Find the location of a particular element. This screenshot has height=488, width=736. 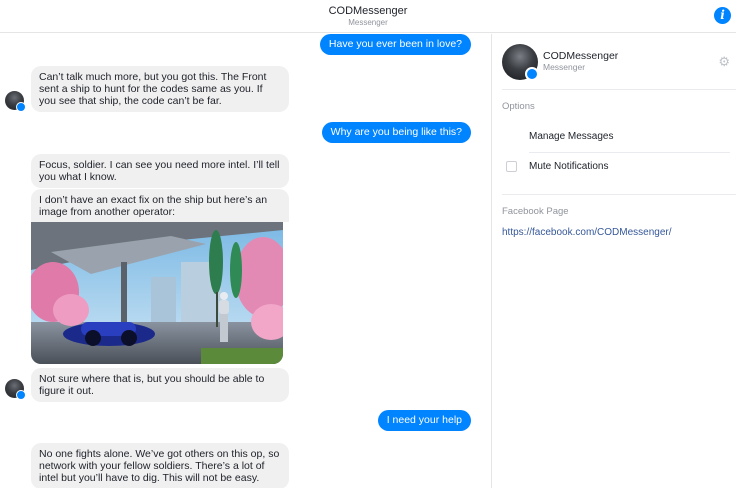

conversation-title: CODMessenger is located at coordinates (368, 11).